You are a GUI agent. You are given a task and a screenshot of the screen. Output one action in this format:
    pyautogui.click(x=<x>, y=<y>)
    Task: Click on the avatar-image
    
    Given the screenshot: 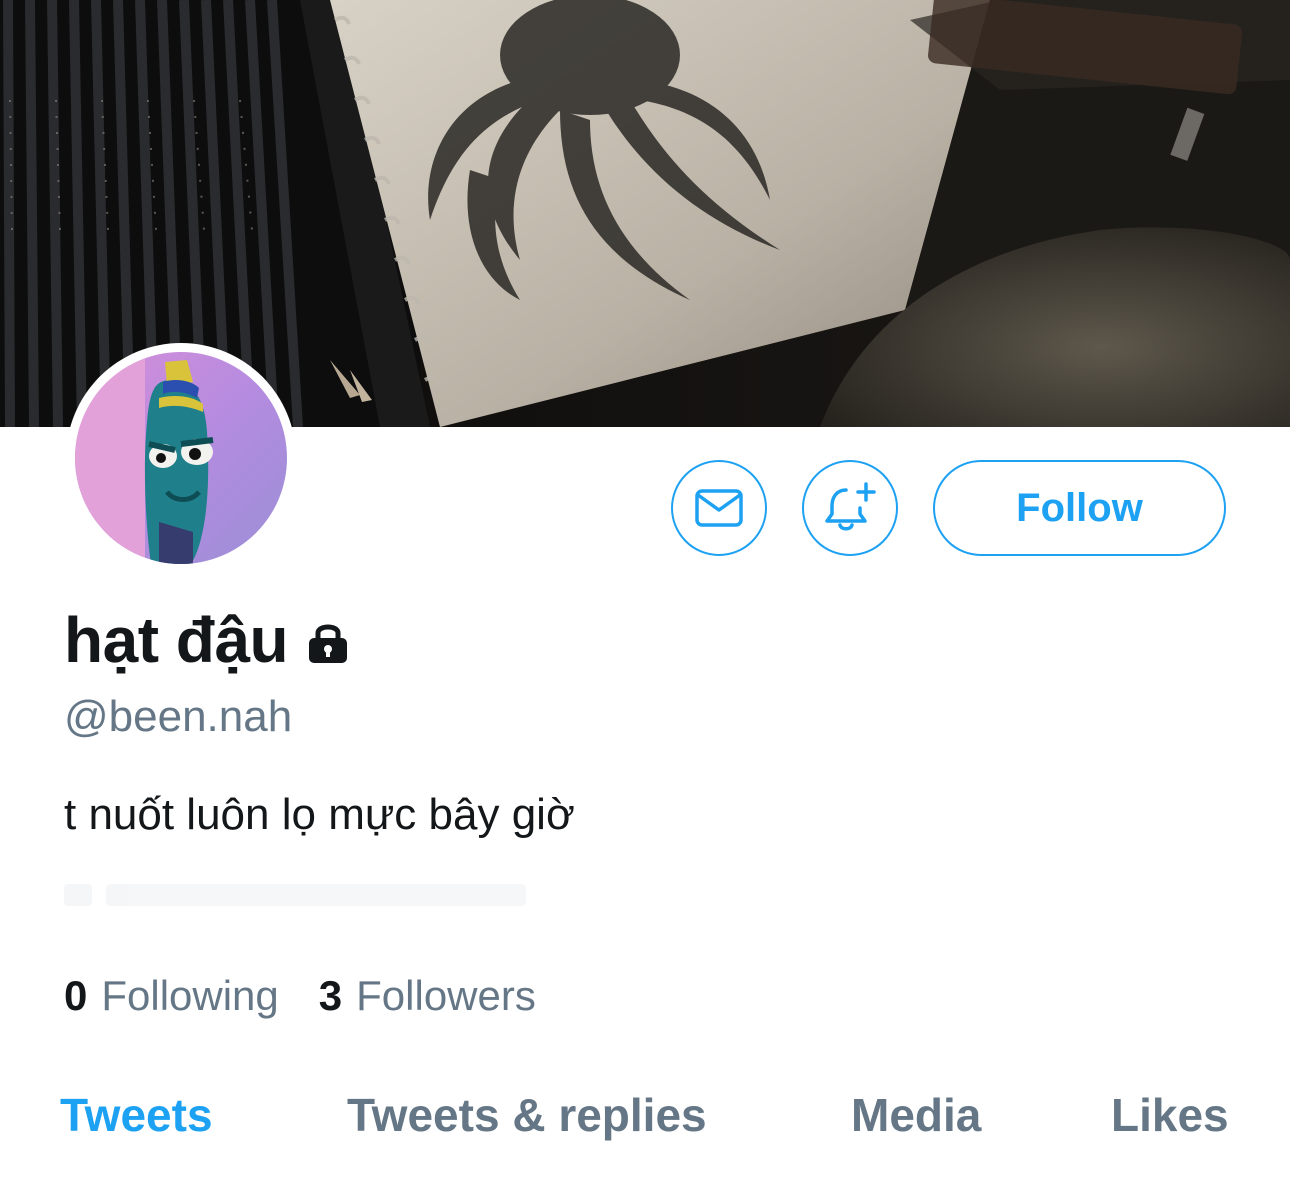 What is the action you would take?
    pyautogui.click(x=181, y=458)
    